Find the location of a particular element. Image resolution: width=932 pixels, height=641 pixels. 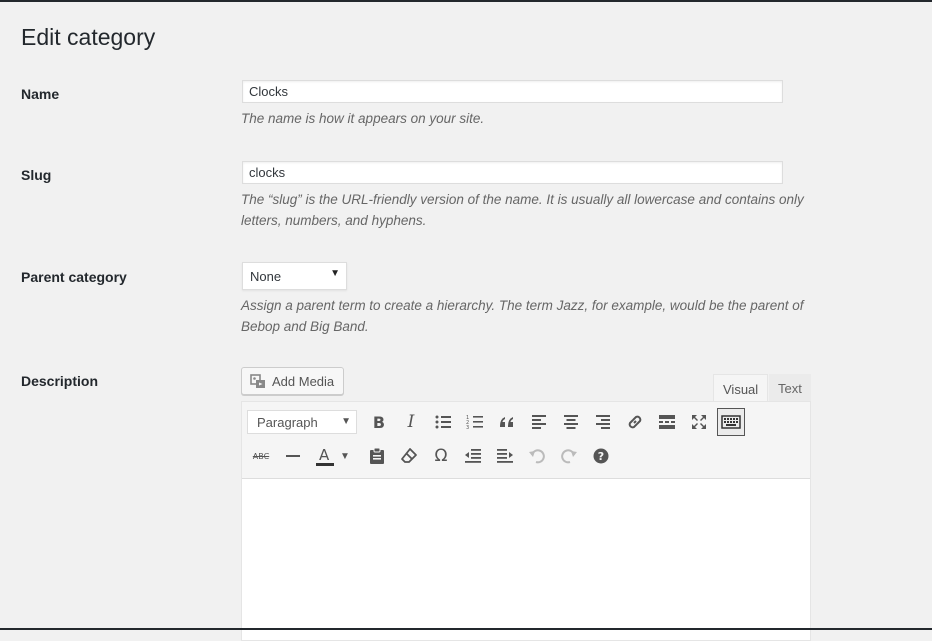

format-caret-icon: ▼ is located at coordinates (346, 421).